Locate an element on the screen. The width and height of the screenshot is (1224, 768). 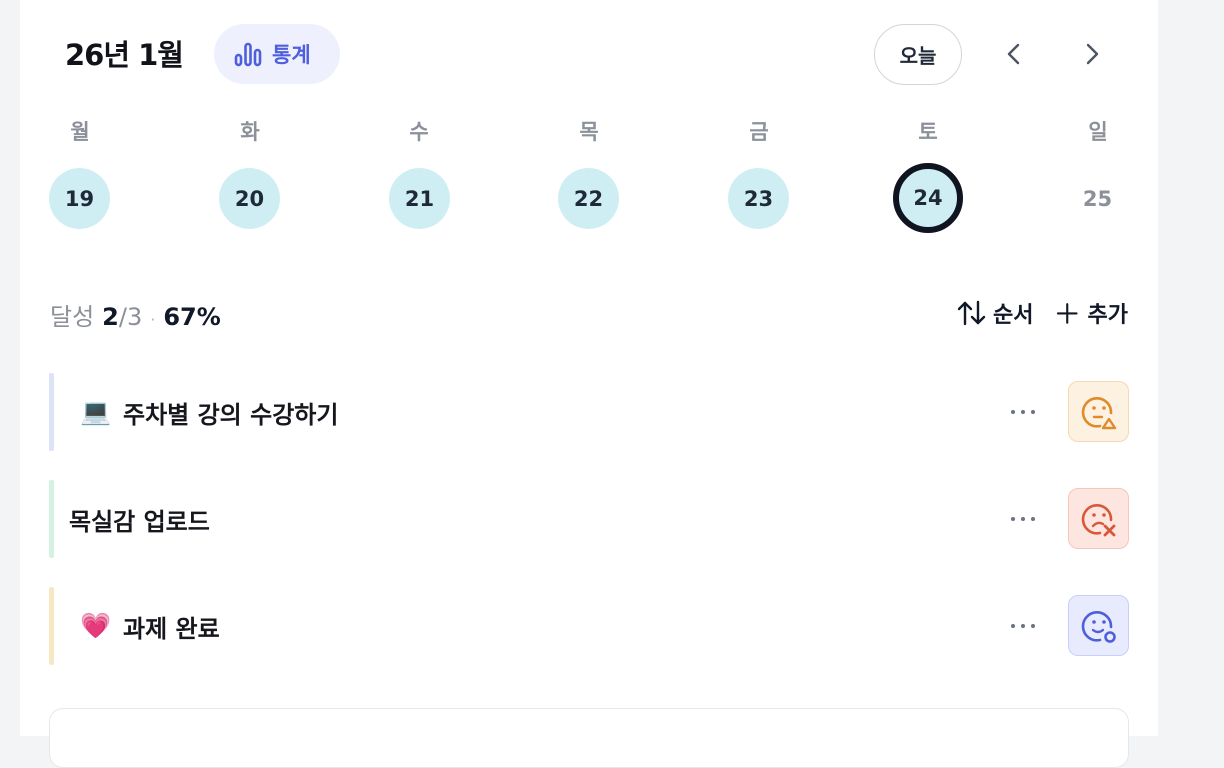
add-button: 추가 is located at coordinates (1091, 313).